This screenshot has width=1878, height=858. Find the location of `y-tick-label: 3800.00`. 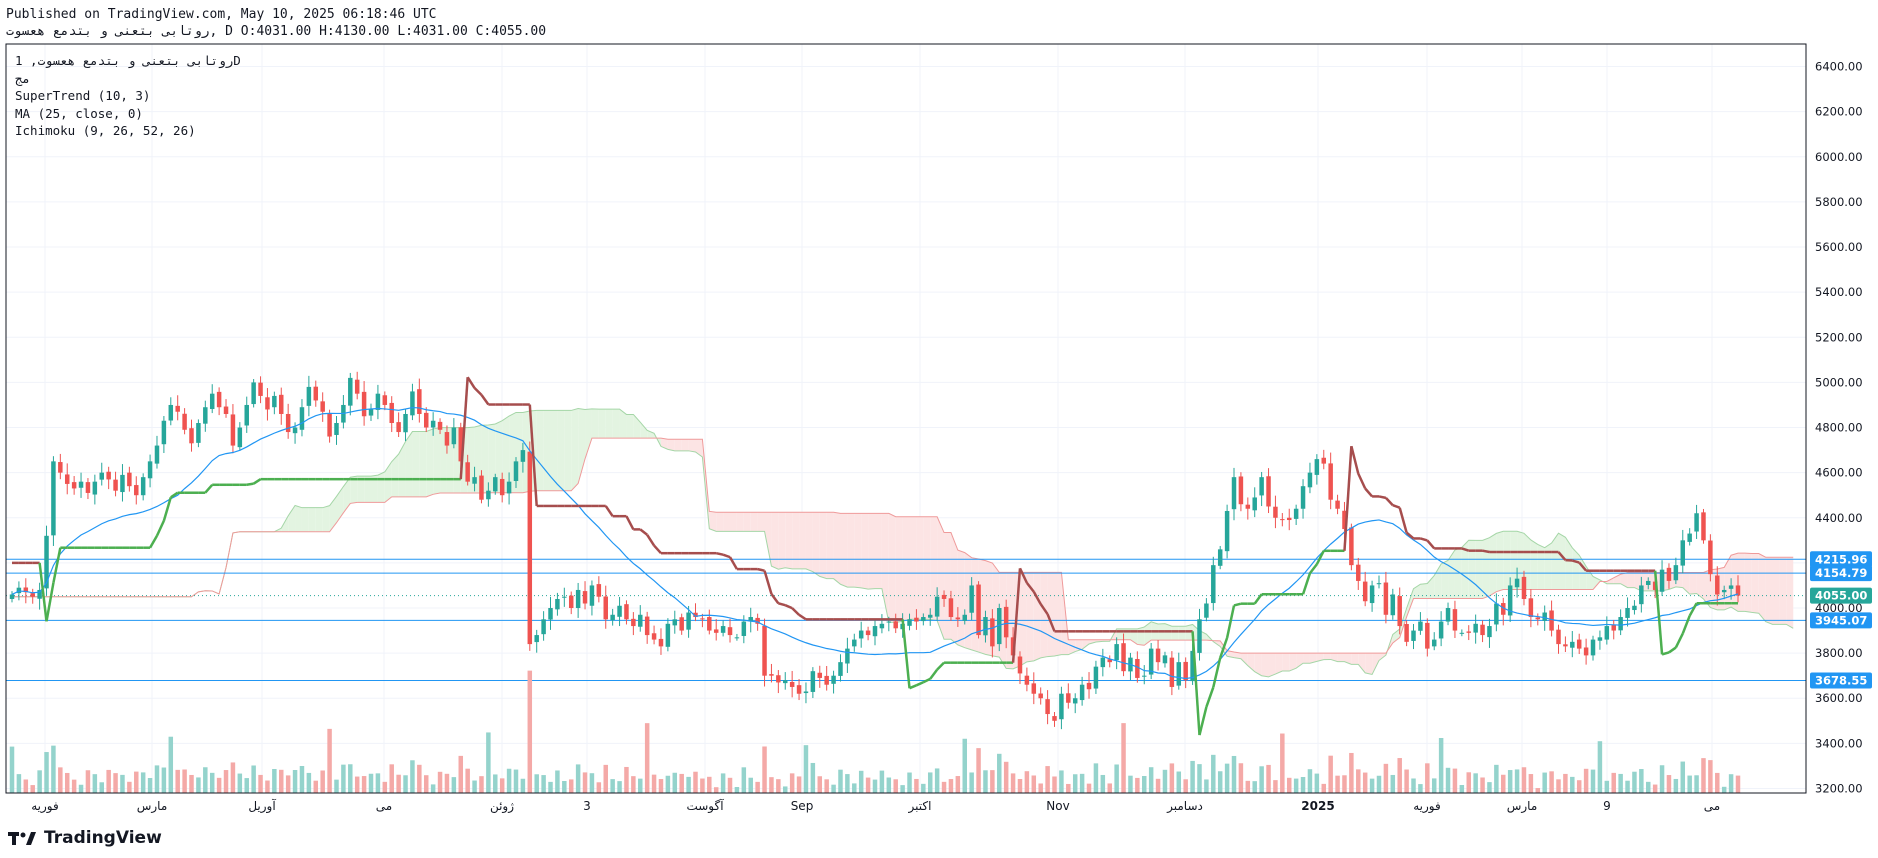

y-tick-label: 3800.00 is located at coordinates (1839, 653).